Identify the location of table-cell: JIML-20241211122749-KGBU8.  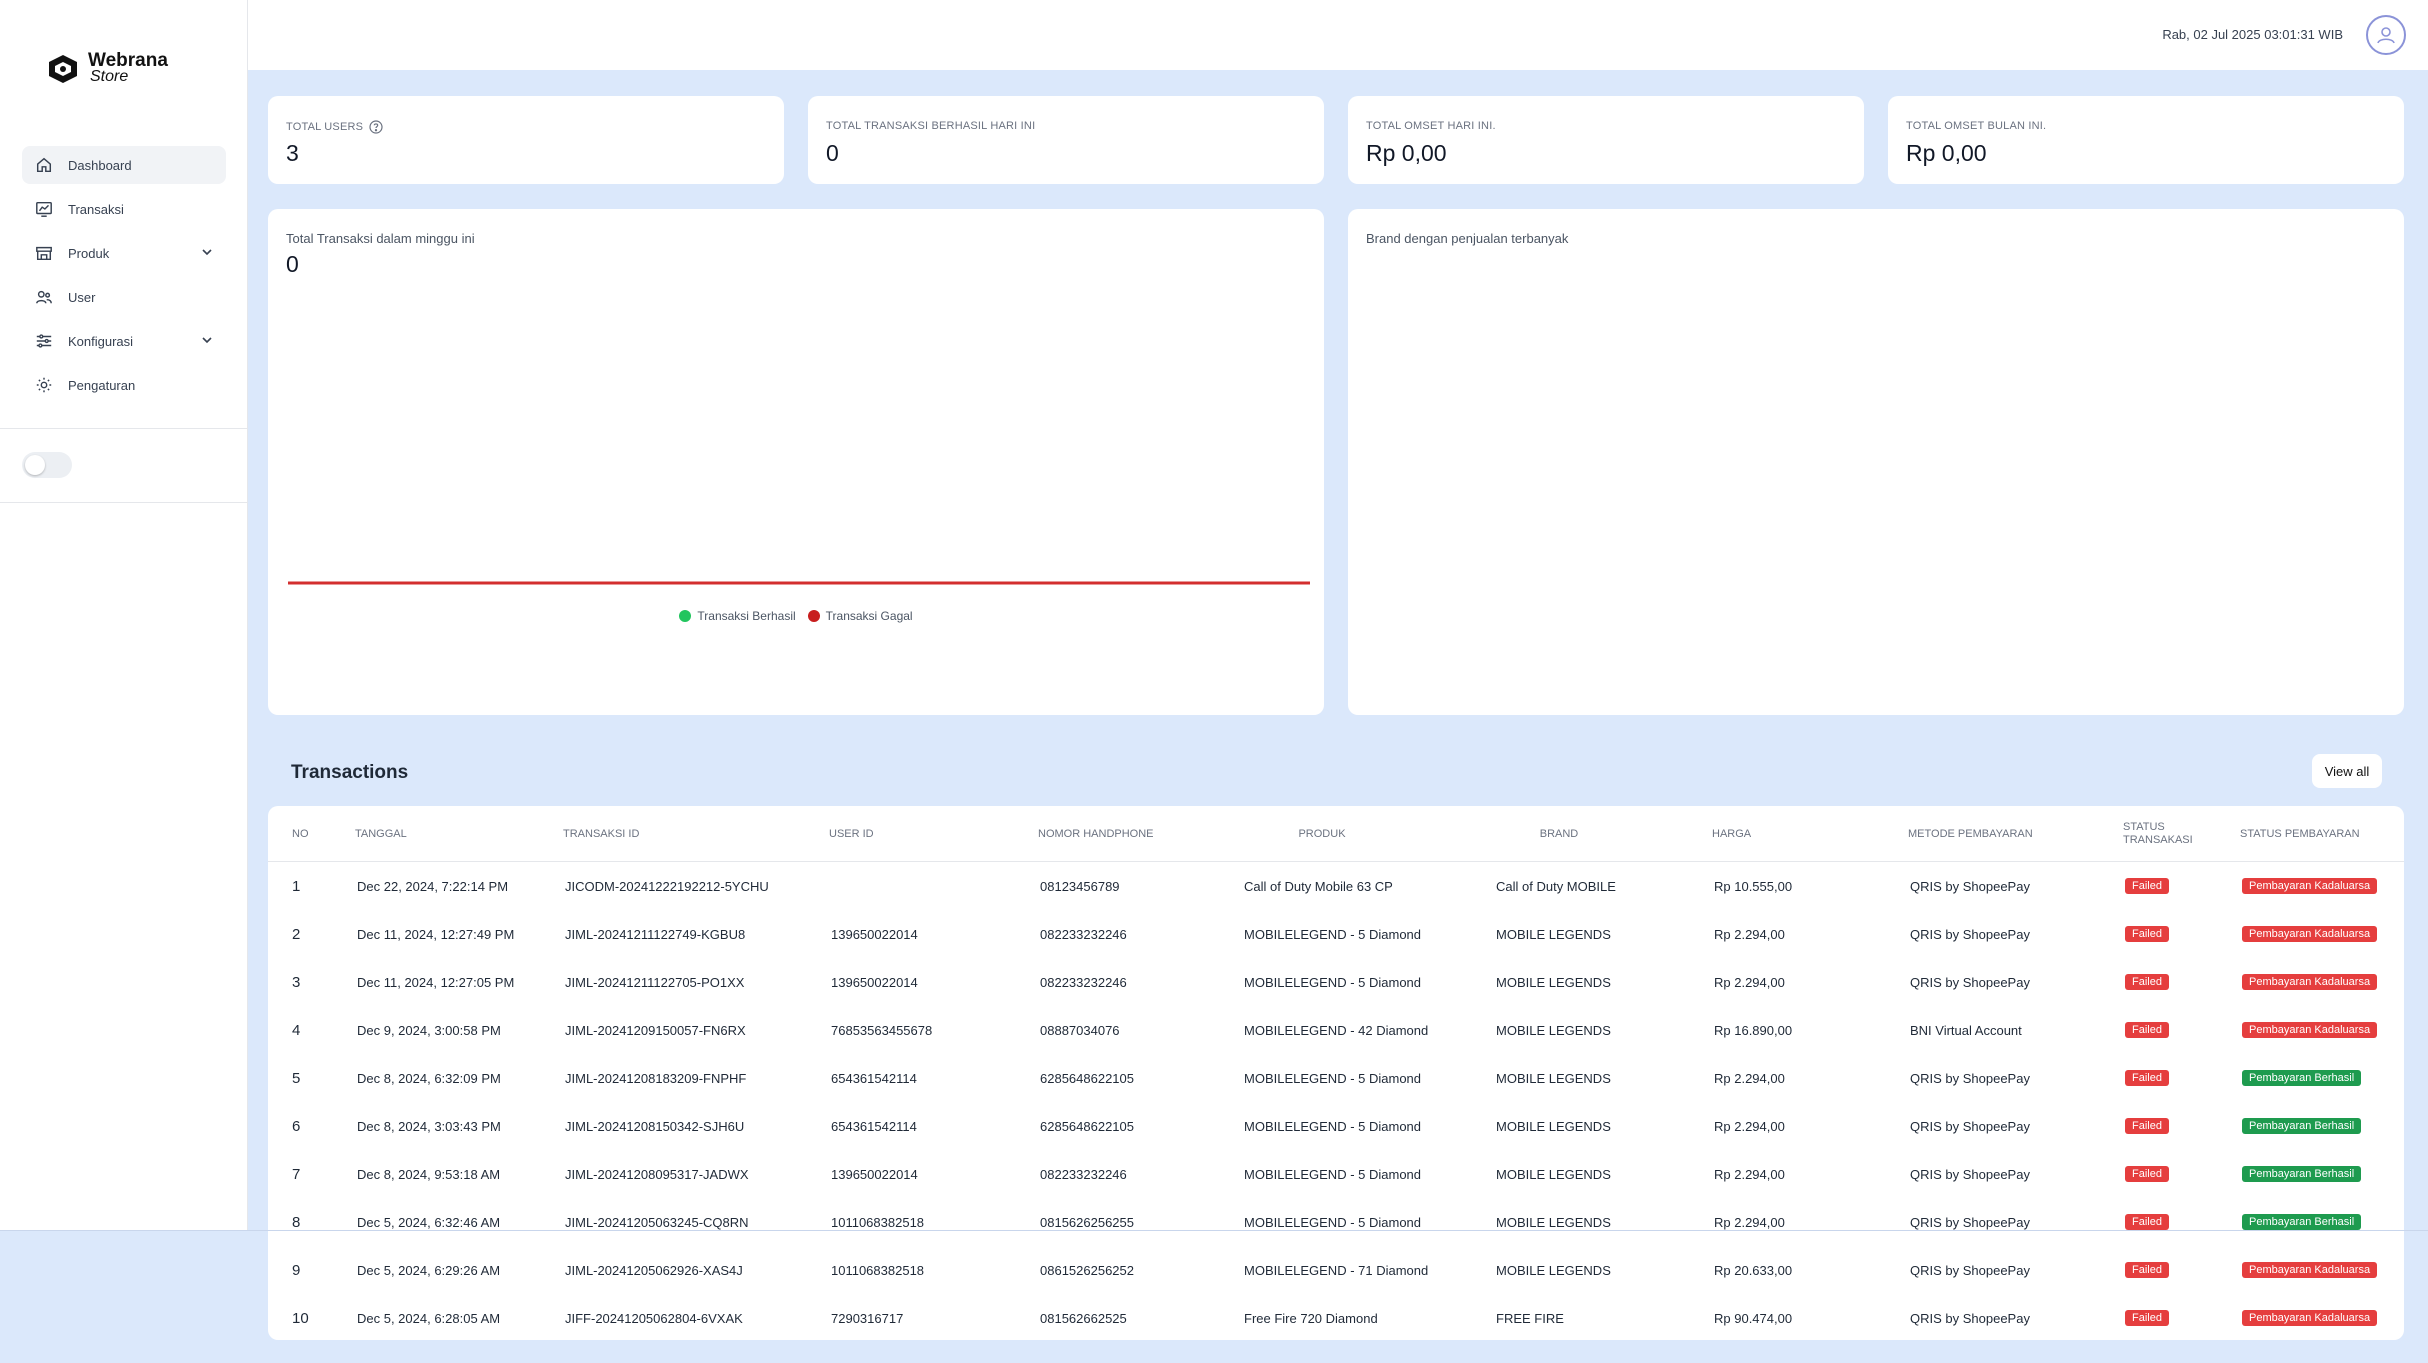
(655, 934).